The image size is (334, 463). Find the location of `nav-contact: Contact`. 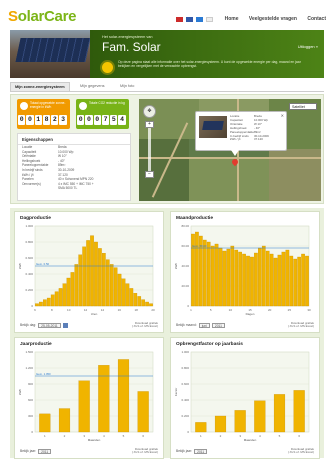

nav-contact: Contact is located at coordinates (316, 19).